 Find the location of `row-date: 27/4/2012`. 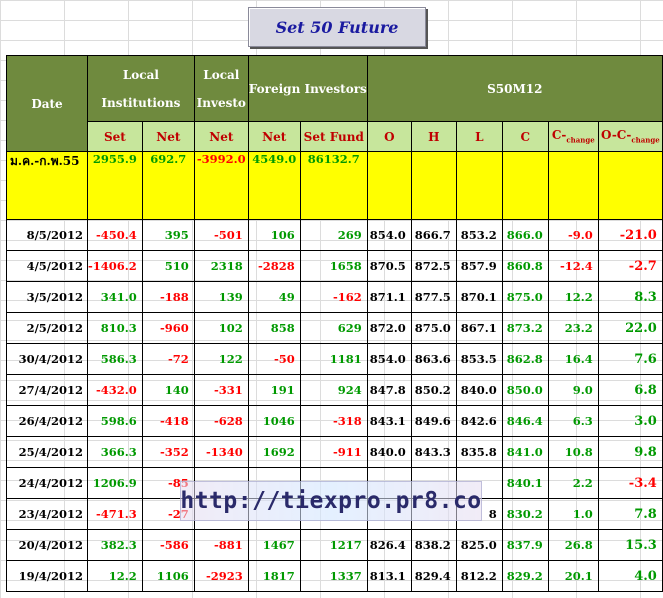

row-date: 27/4/2012 is located at coordinates (47, 390).